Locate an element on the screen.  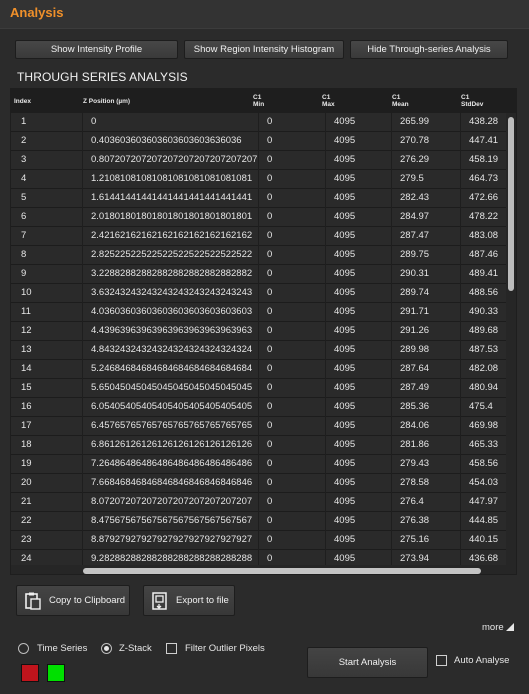
cell-z-position: 8.87927927927927927927927927927 is located at coordinates (170, 540).